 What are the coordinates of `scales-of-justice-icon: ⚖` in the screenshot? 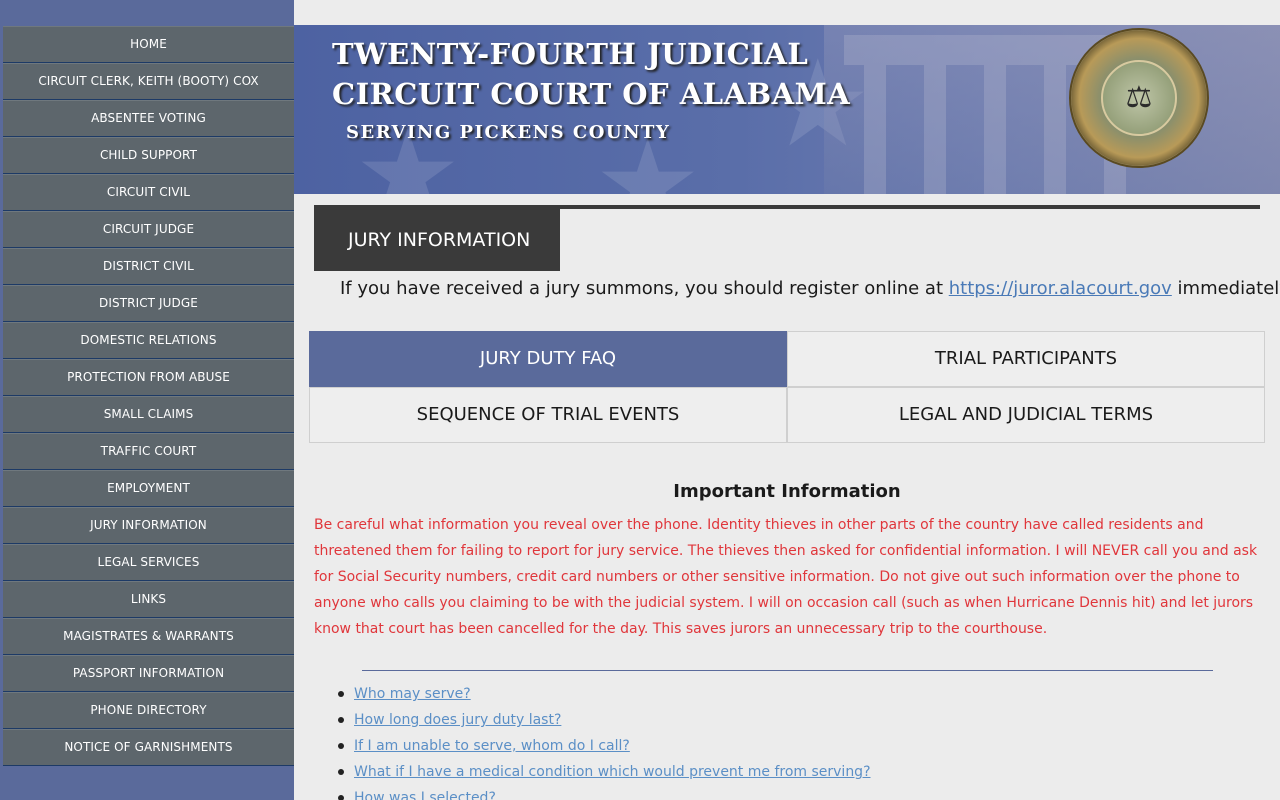 It's located at (1139, 97).